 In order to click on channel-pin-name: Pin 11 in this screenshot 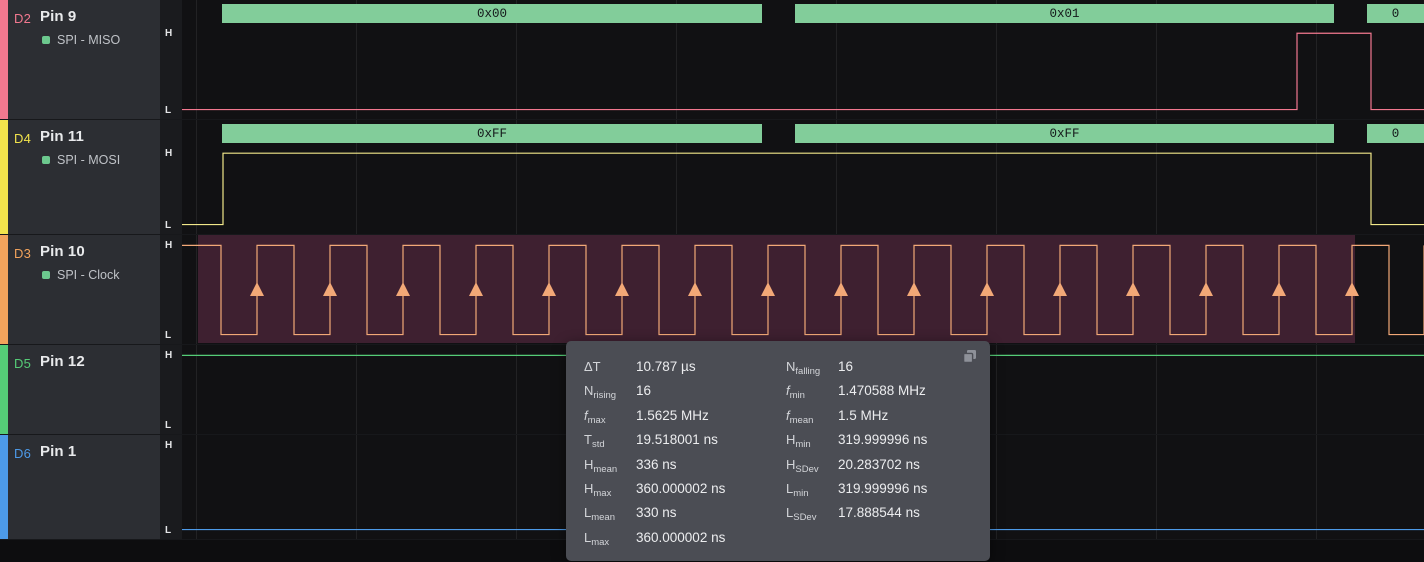, I will do `click(62, 136)`.